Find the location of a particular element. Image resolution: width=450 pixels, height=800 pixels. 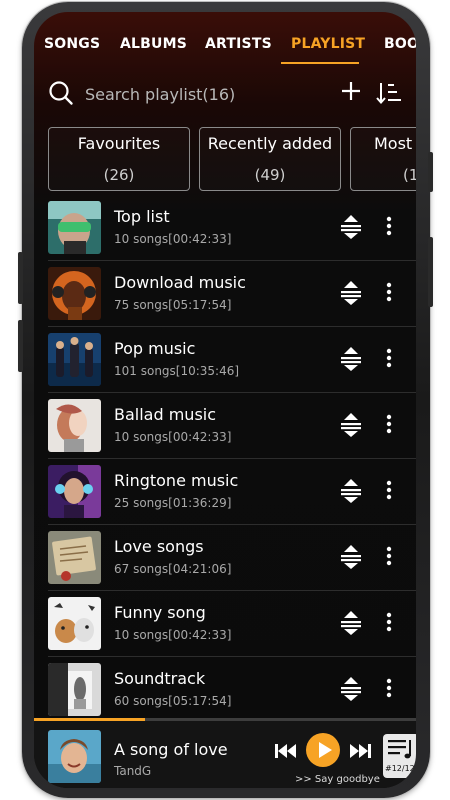

playlist-title: Funny song is located at coordinates (160, 612).